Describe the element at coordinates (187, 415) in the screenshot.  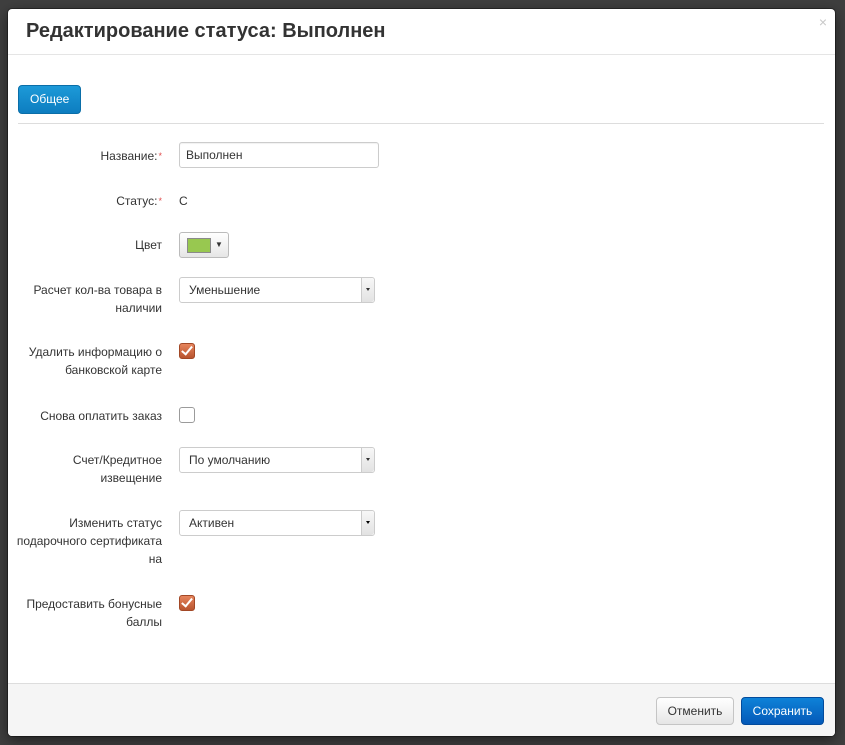
I see `pay-again-checkbox` at that location.